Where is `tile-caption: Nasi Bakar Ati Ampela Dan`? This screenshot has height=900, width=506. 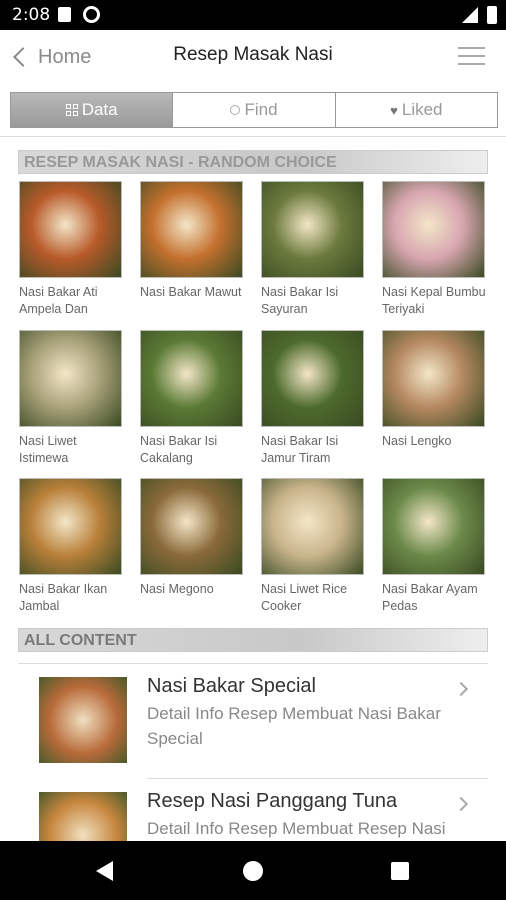
tile-caption: Nasi Bakar Ati Ampela Dan is located at coordinates (58, 300).